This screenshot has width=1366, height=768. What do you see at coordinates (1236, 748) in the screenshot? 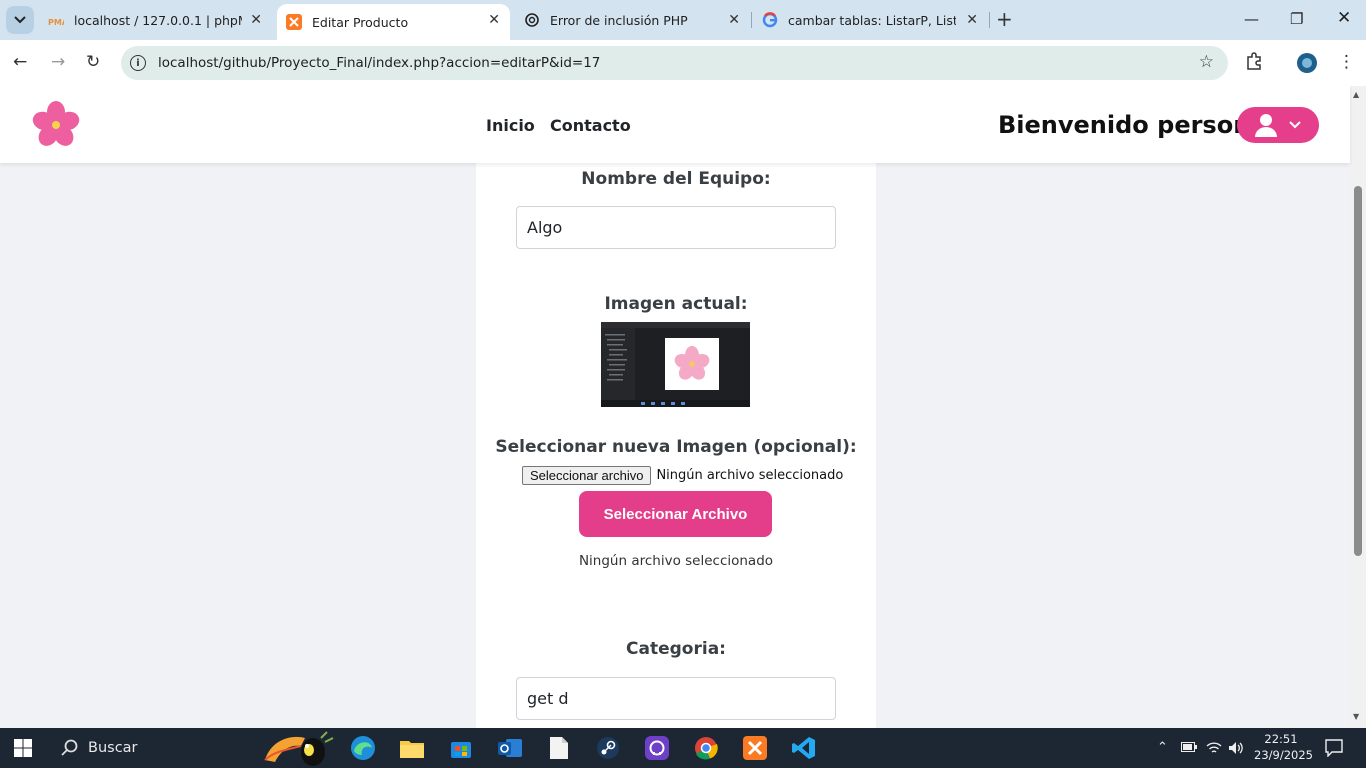
I see `volume-icon` at bounding box center [1236, 748].